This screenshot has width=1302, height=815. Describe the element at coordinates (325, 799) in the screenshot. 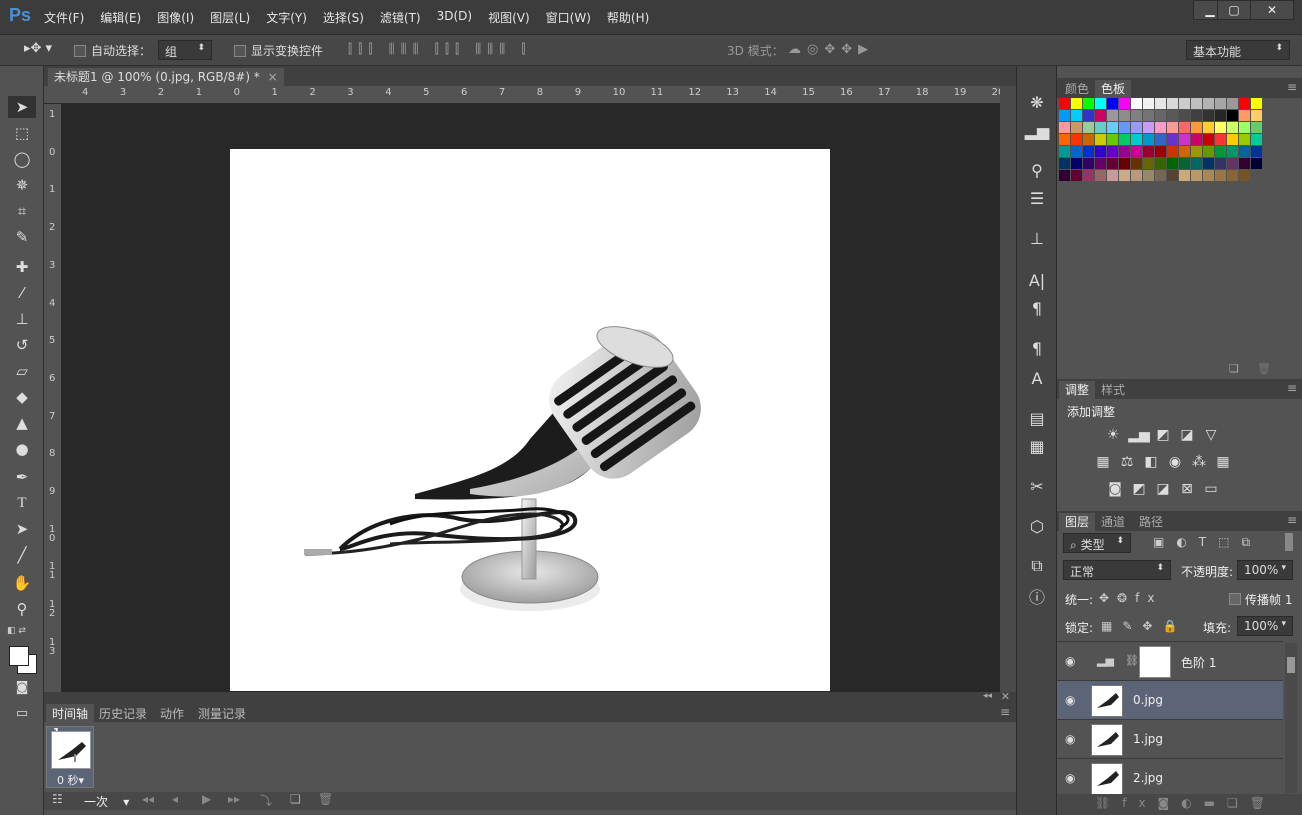

I see `delete-frame-icon: 🗑` at that location.